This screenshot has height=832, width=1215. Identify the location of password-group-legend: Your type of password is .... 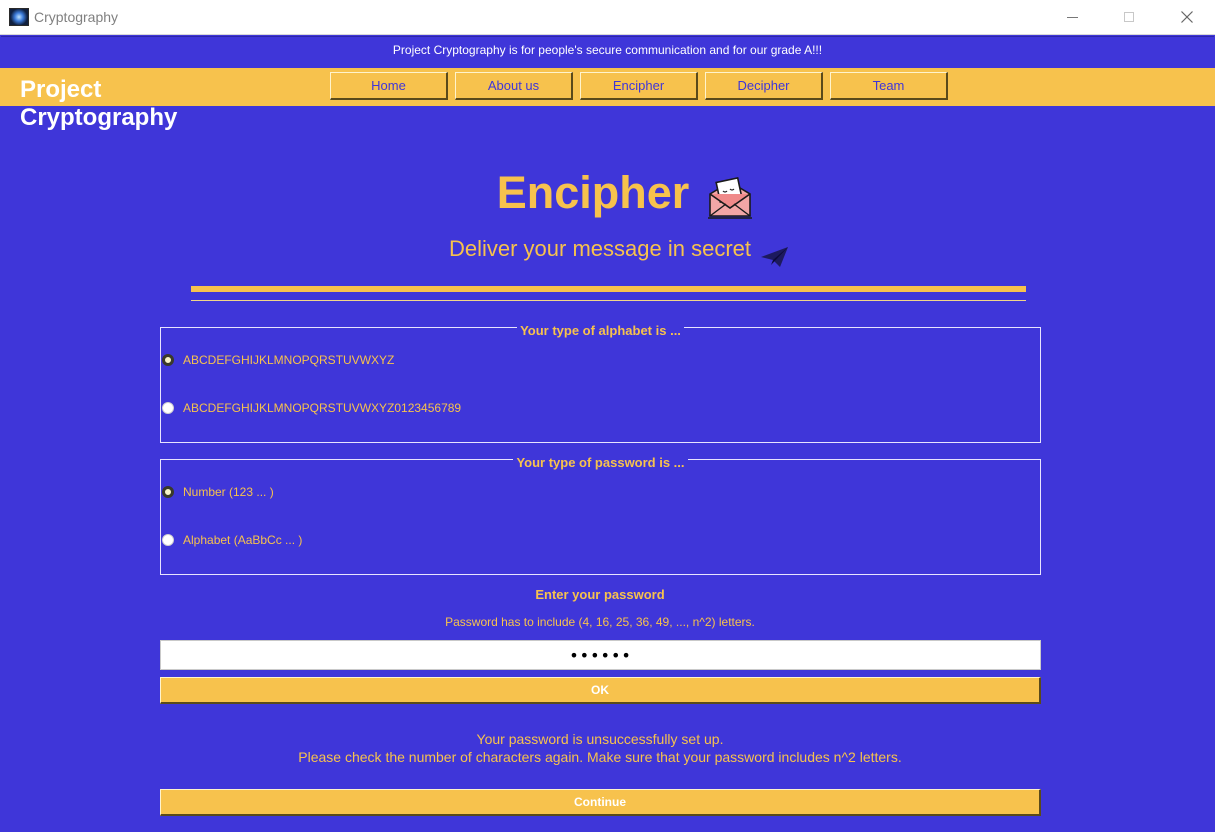
(600, 461).